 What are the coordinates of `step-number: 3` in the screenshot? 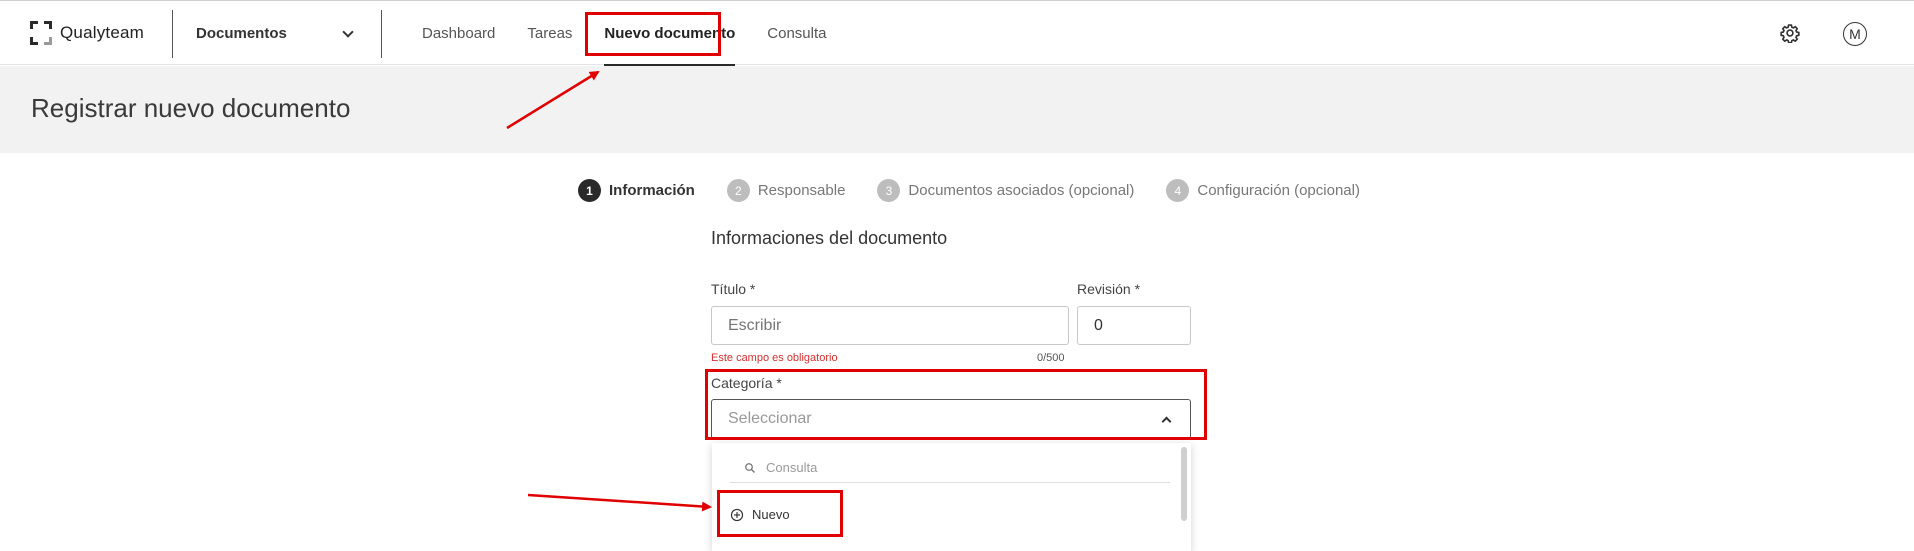 It's located at (889, 190).